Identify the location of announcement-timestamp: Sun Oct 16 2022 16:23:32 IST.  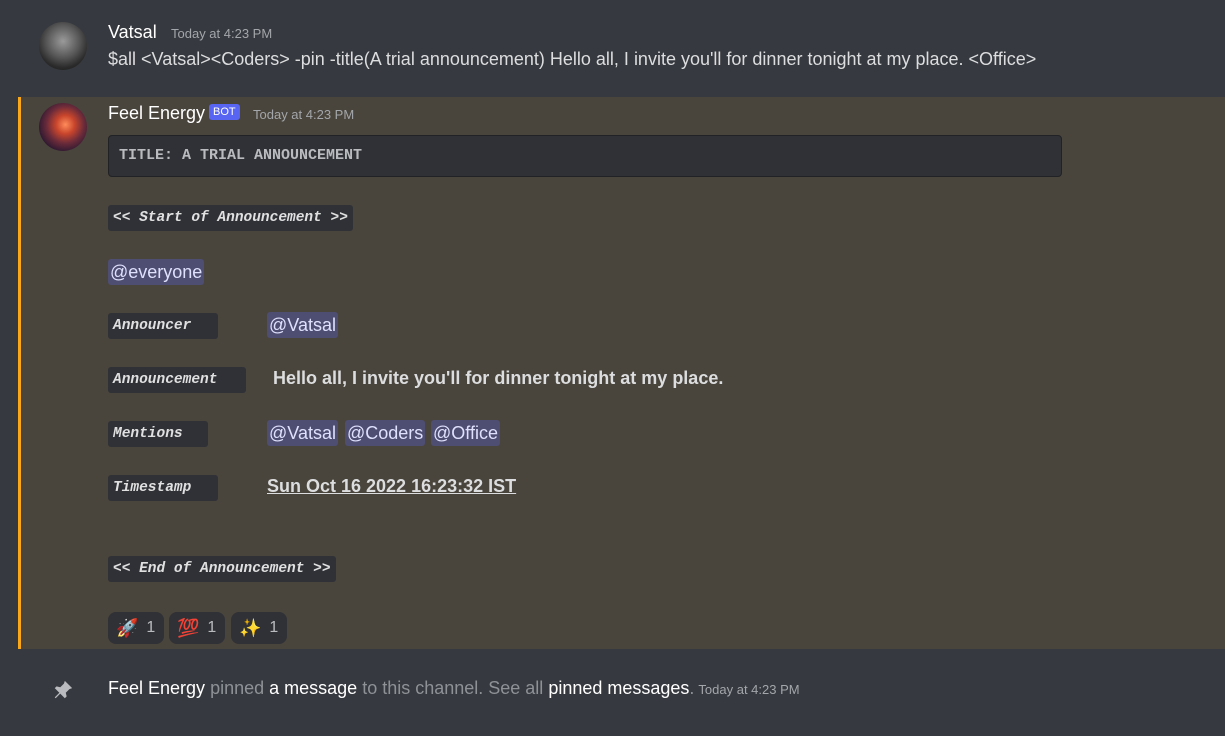
(391, 486).